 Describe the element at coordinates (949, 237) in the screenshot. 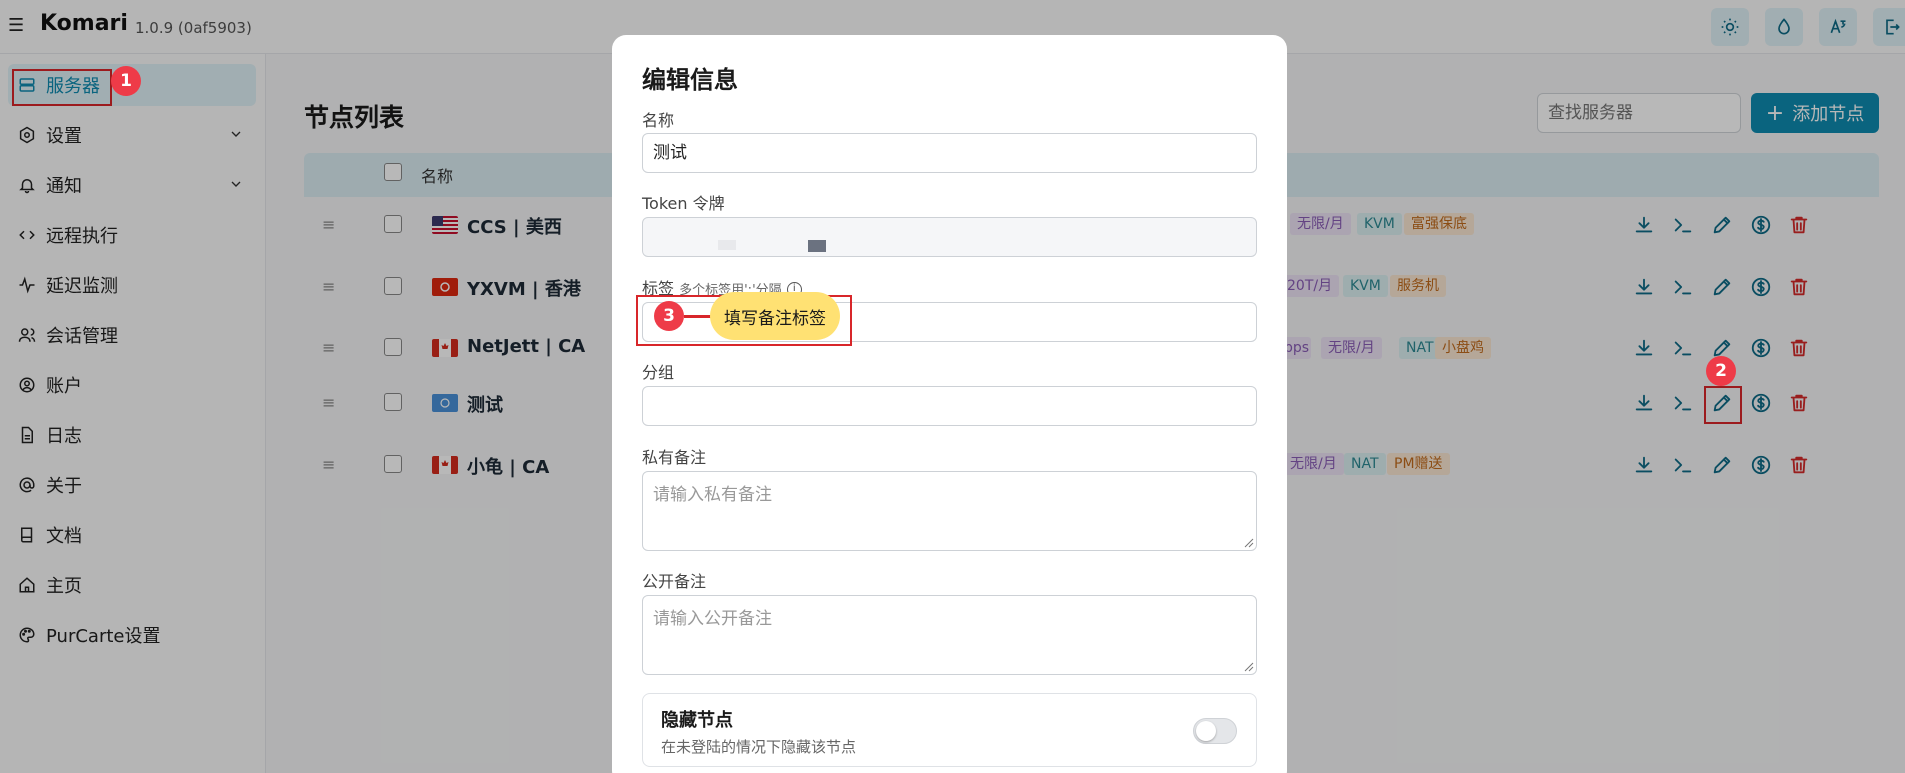

I see `token-input` at that location.